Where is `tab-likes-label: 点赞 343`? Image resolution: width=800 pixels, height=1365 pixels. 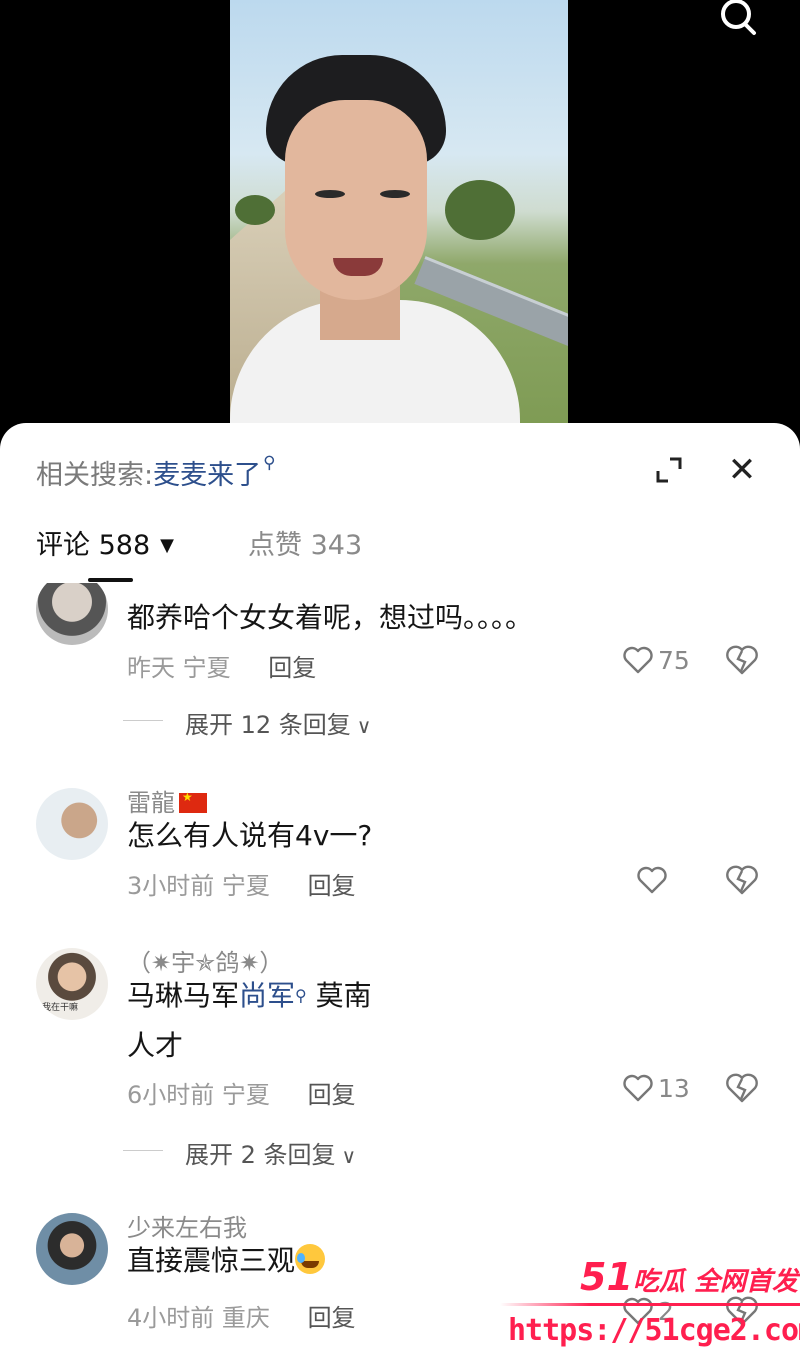
tab-likes-label: 点赞 343 is located at coordinates (305, 545).